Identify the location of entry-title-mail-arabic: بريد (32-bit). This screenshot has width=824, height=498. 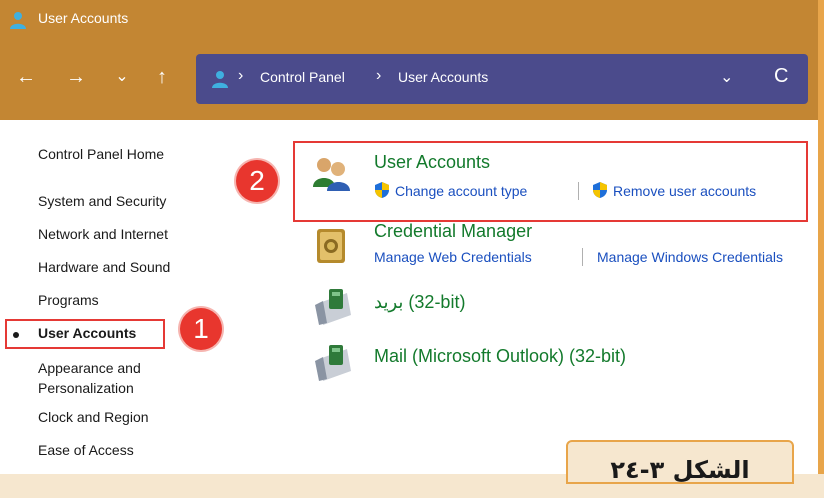
(419, 302).